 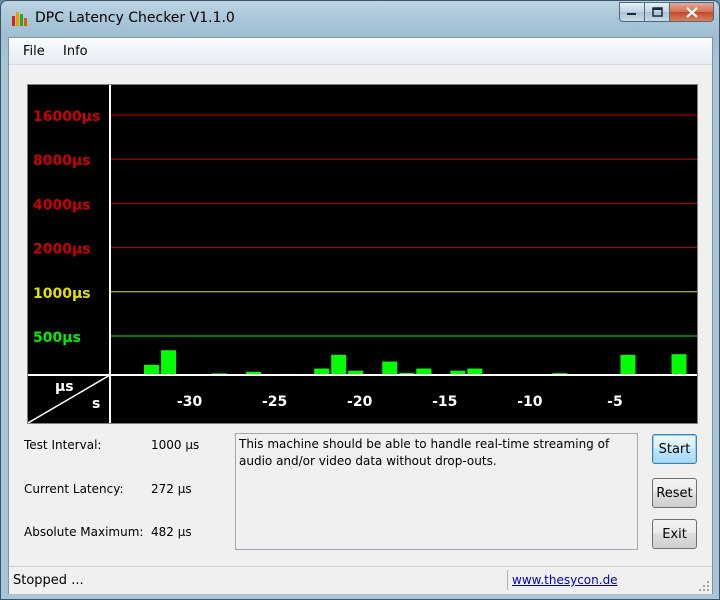 I want to click on current-latency-label: Current Latency:, so click(x=74, y=489).